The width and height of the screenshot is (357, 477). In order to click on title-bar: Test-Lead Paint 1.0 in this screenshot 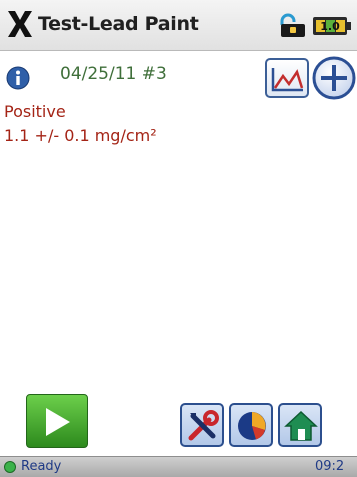, I will do `click(178, 25)`.